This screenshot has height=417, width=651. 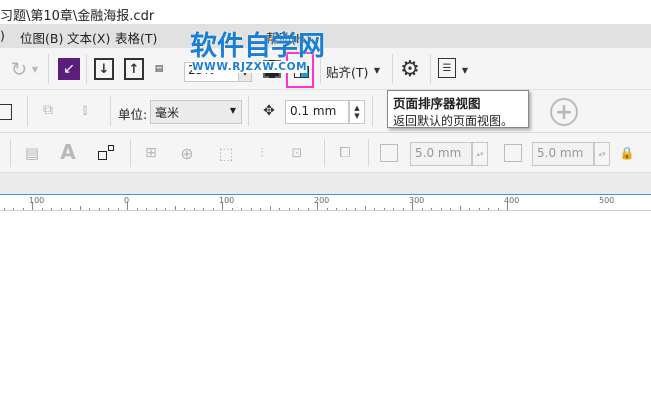 What do you see at coordinates (304, 72) in the screenshot?
I see `page-sorter-icon` at bounding box center [304, 72].